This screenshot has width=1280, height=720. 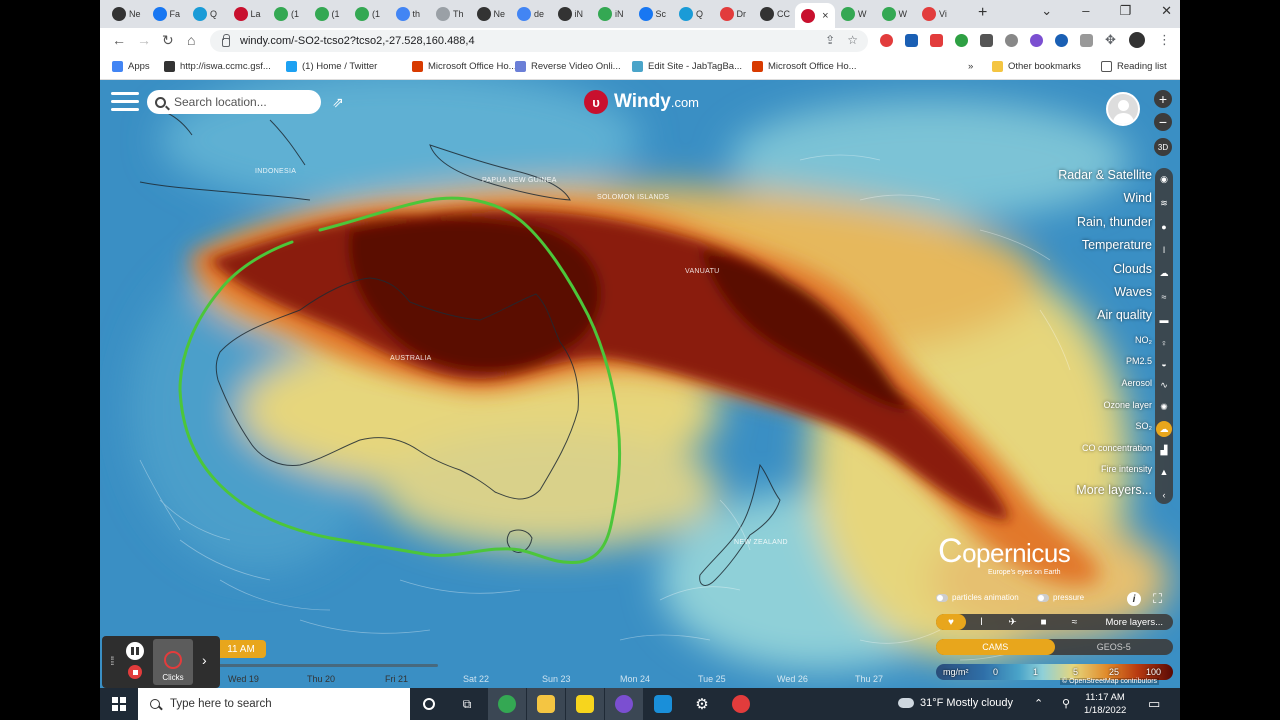 I want to click on file-explorer-icon, so click(x=546, y=704).